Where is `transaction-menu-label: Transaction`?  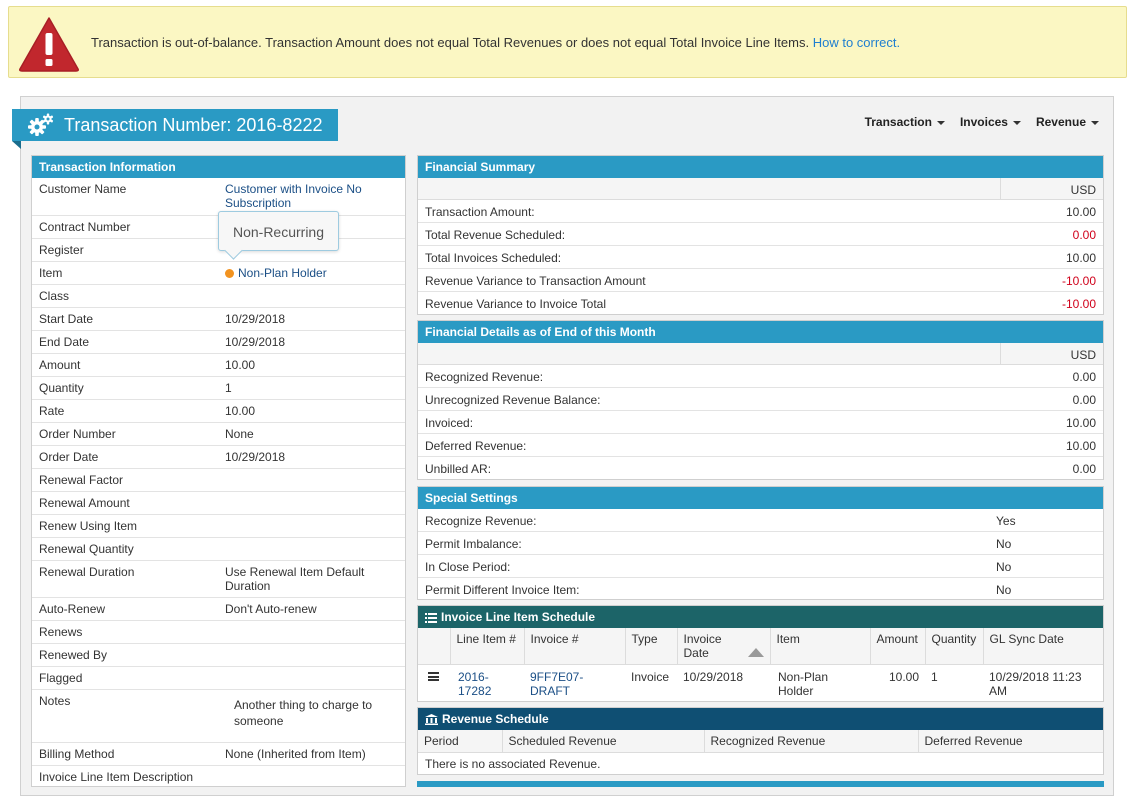 transaction-menu-label: Transaction is located at coordinates (898, 122).